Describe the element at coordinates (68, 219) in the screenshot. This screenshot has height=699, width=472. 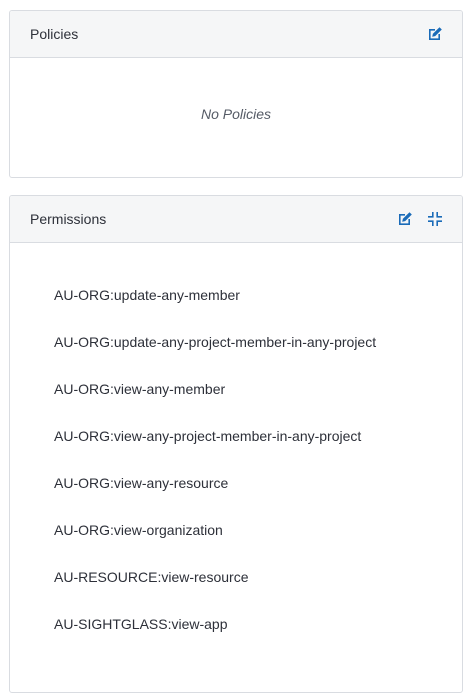
I see `permissions-title: Permissions` at that location.